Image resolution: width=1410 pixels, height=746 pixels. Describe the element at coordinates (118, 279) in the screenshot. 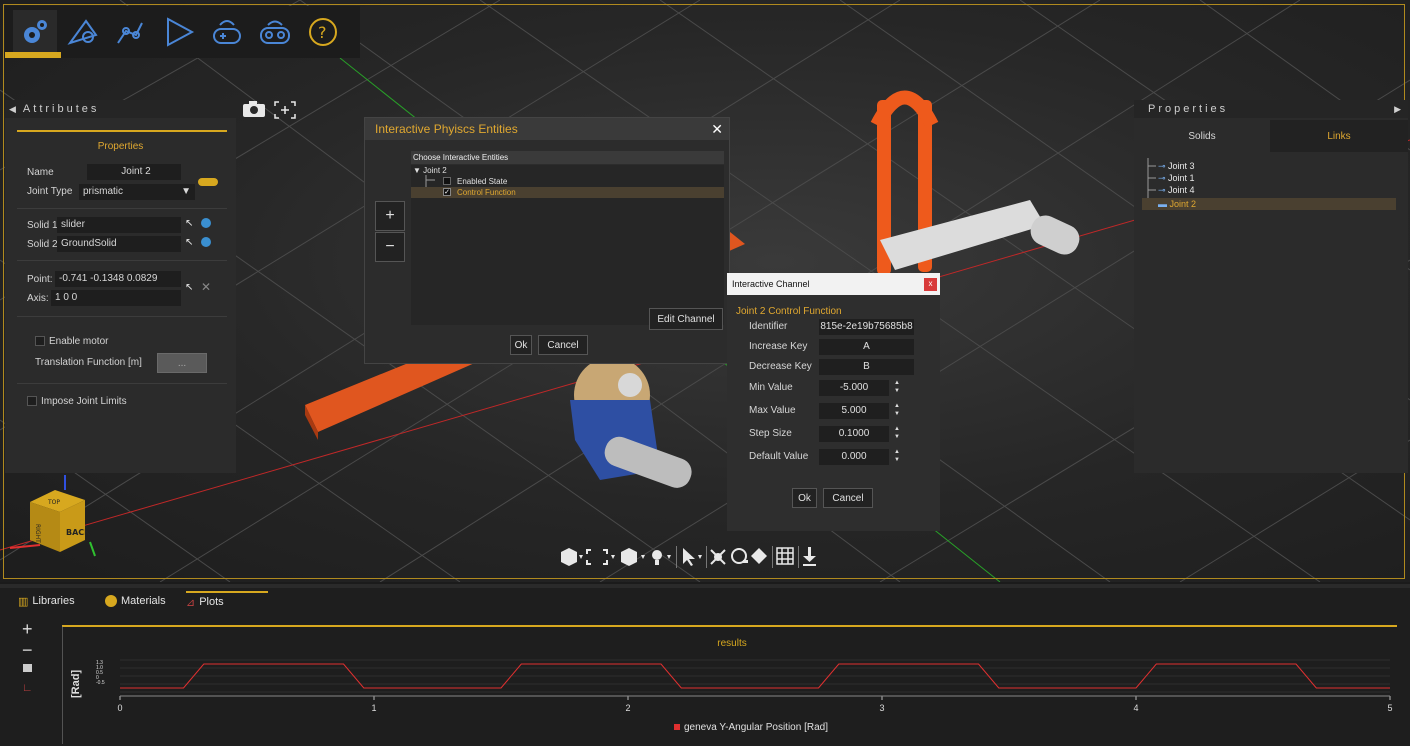

I see `point-field: -0.741 -0.1348 0.0829` at that location.